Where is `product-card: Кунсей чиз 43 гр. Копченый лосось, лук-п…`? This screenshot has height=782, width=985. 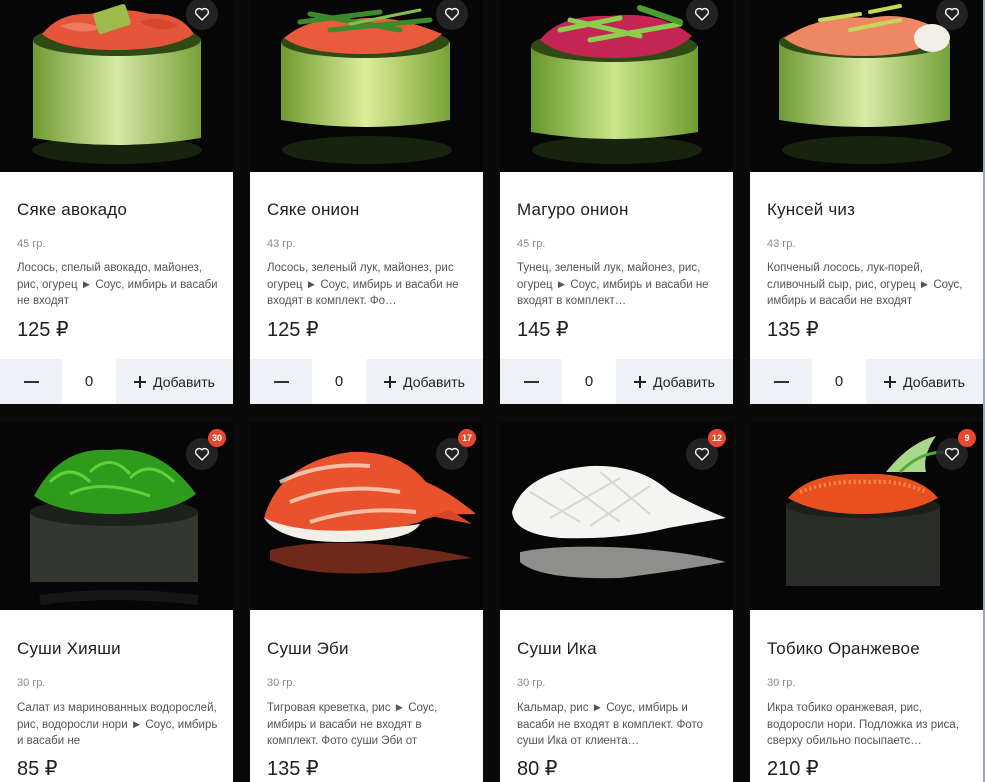 product-card: Кунсей чиз 43 гр. Копченый лосось, лук-п… is located at coordinates (866, 202).